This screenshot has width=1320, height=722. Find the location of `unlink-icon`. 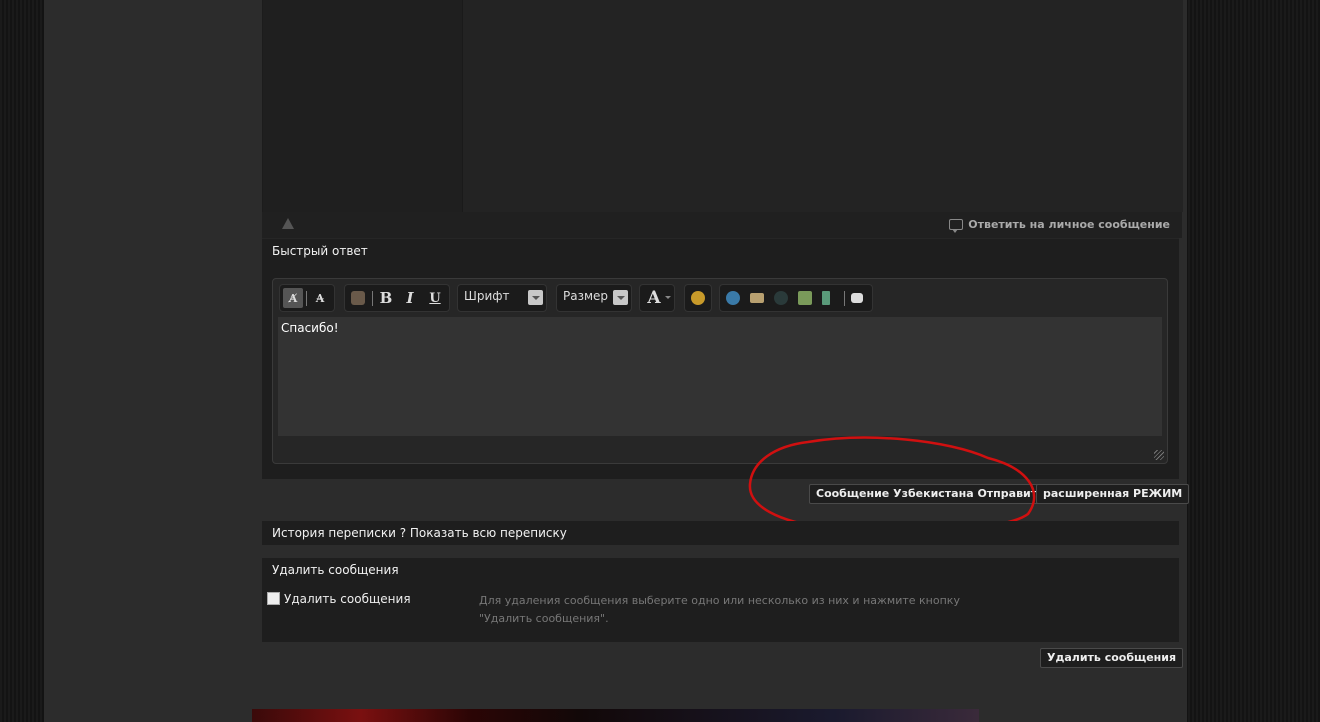

unlink-icon is located at coordinates (781, 298).